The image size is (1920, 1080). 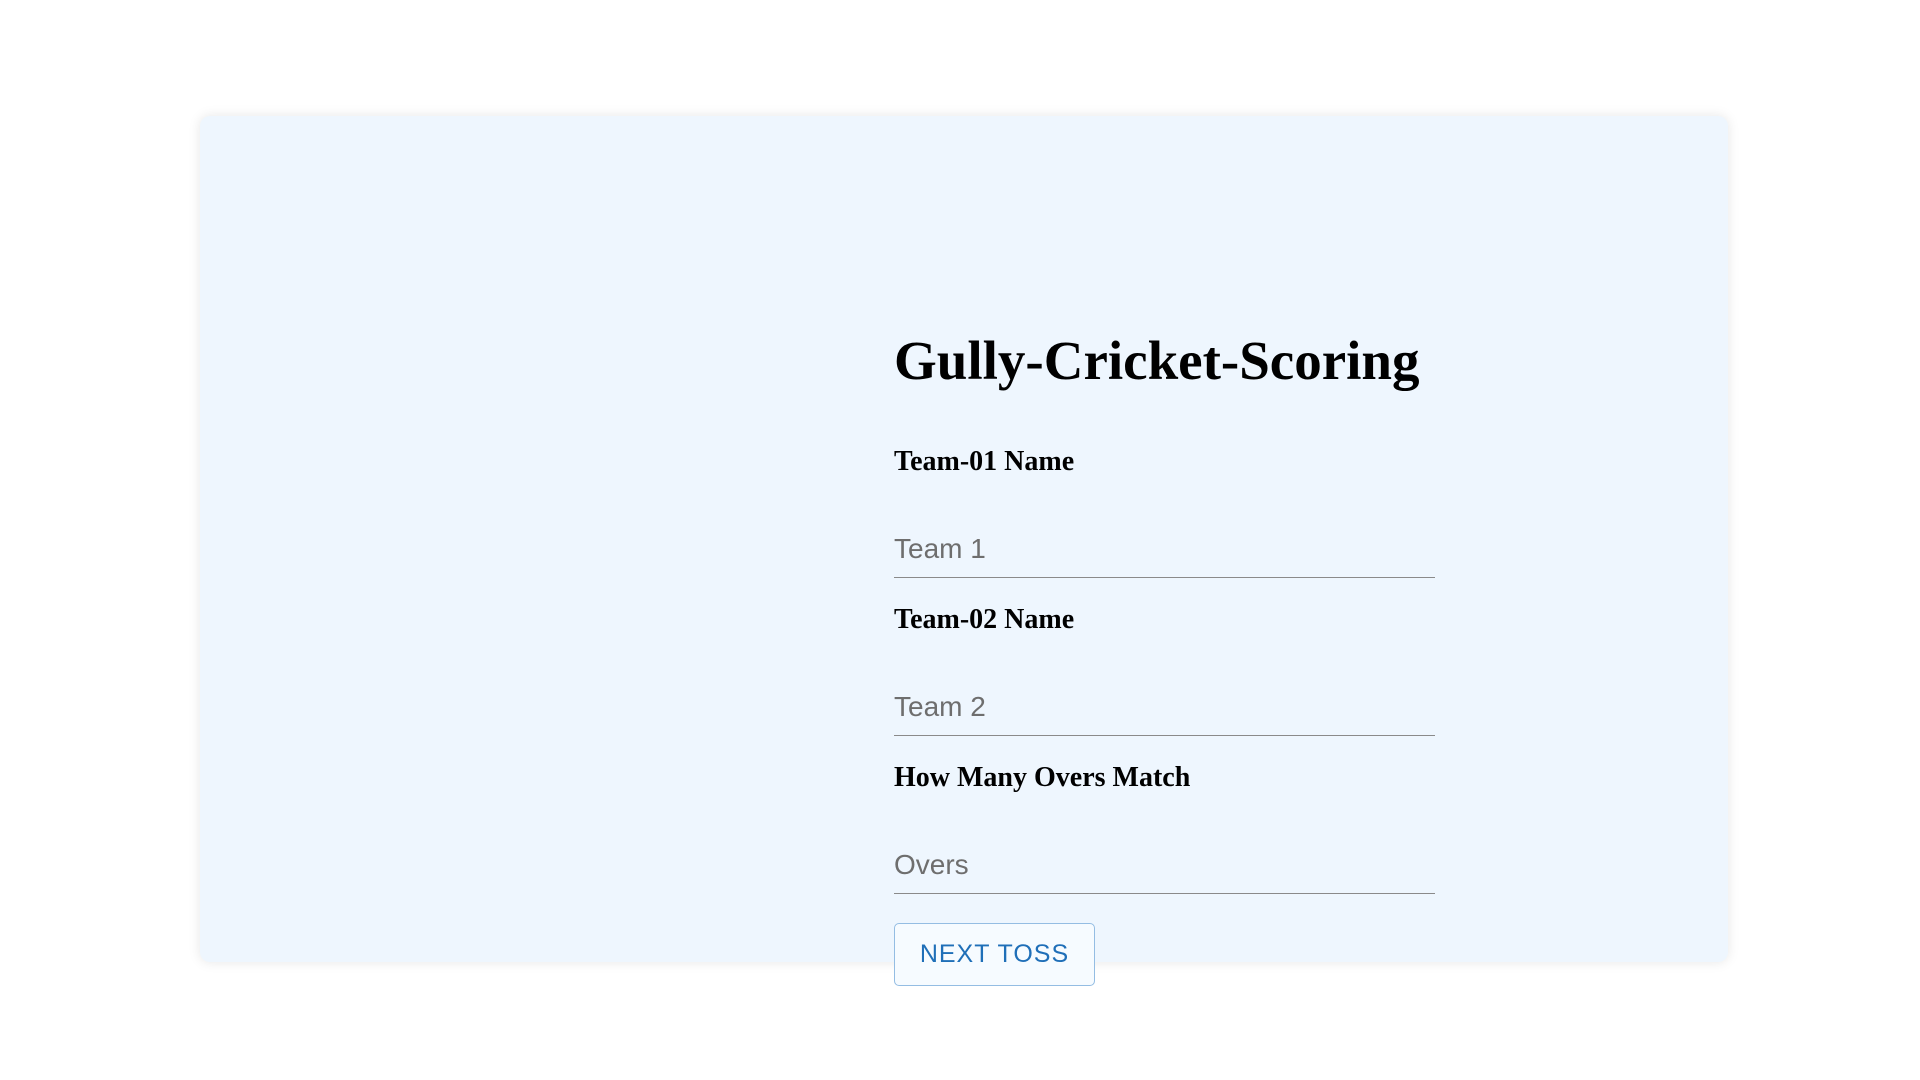 I want to click on next-toss-button: NEXT TOSS, so click(x=994, y=954).